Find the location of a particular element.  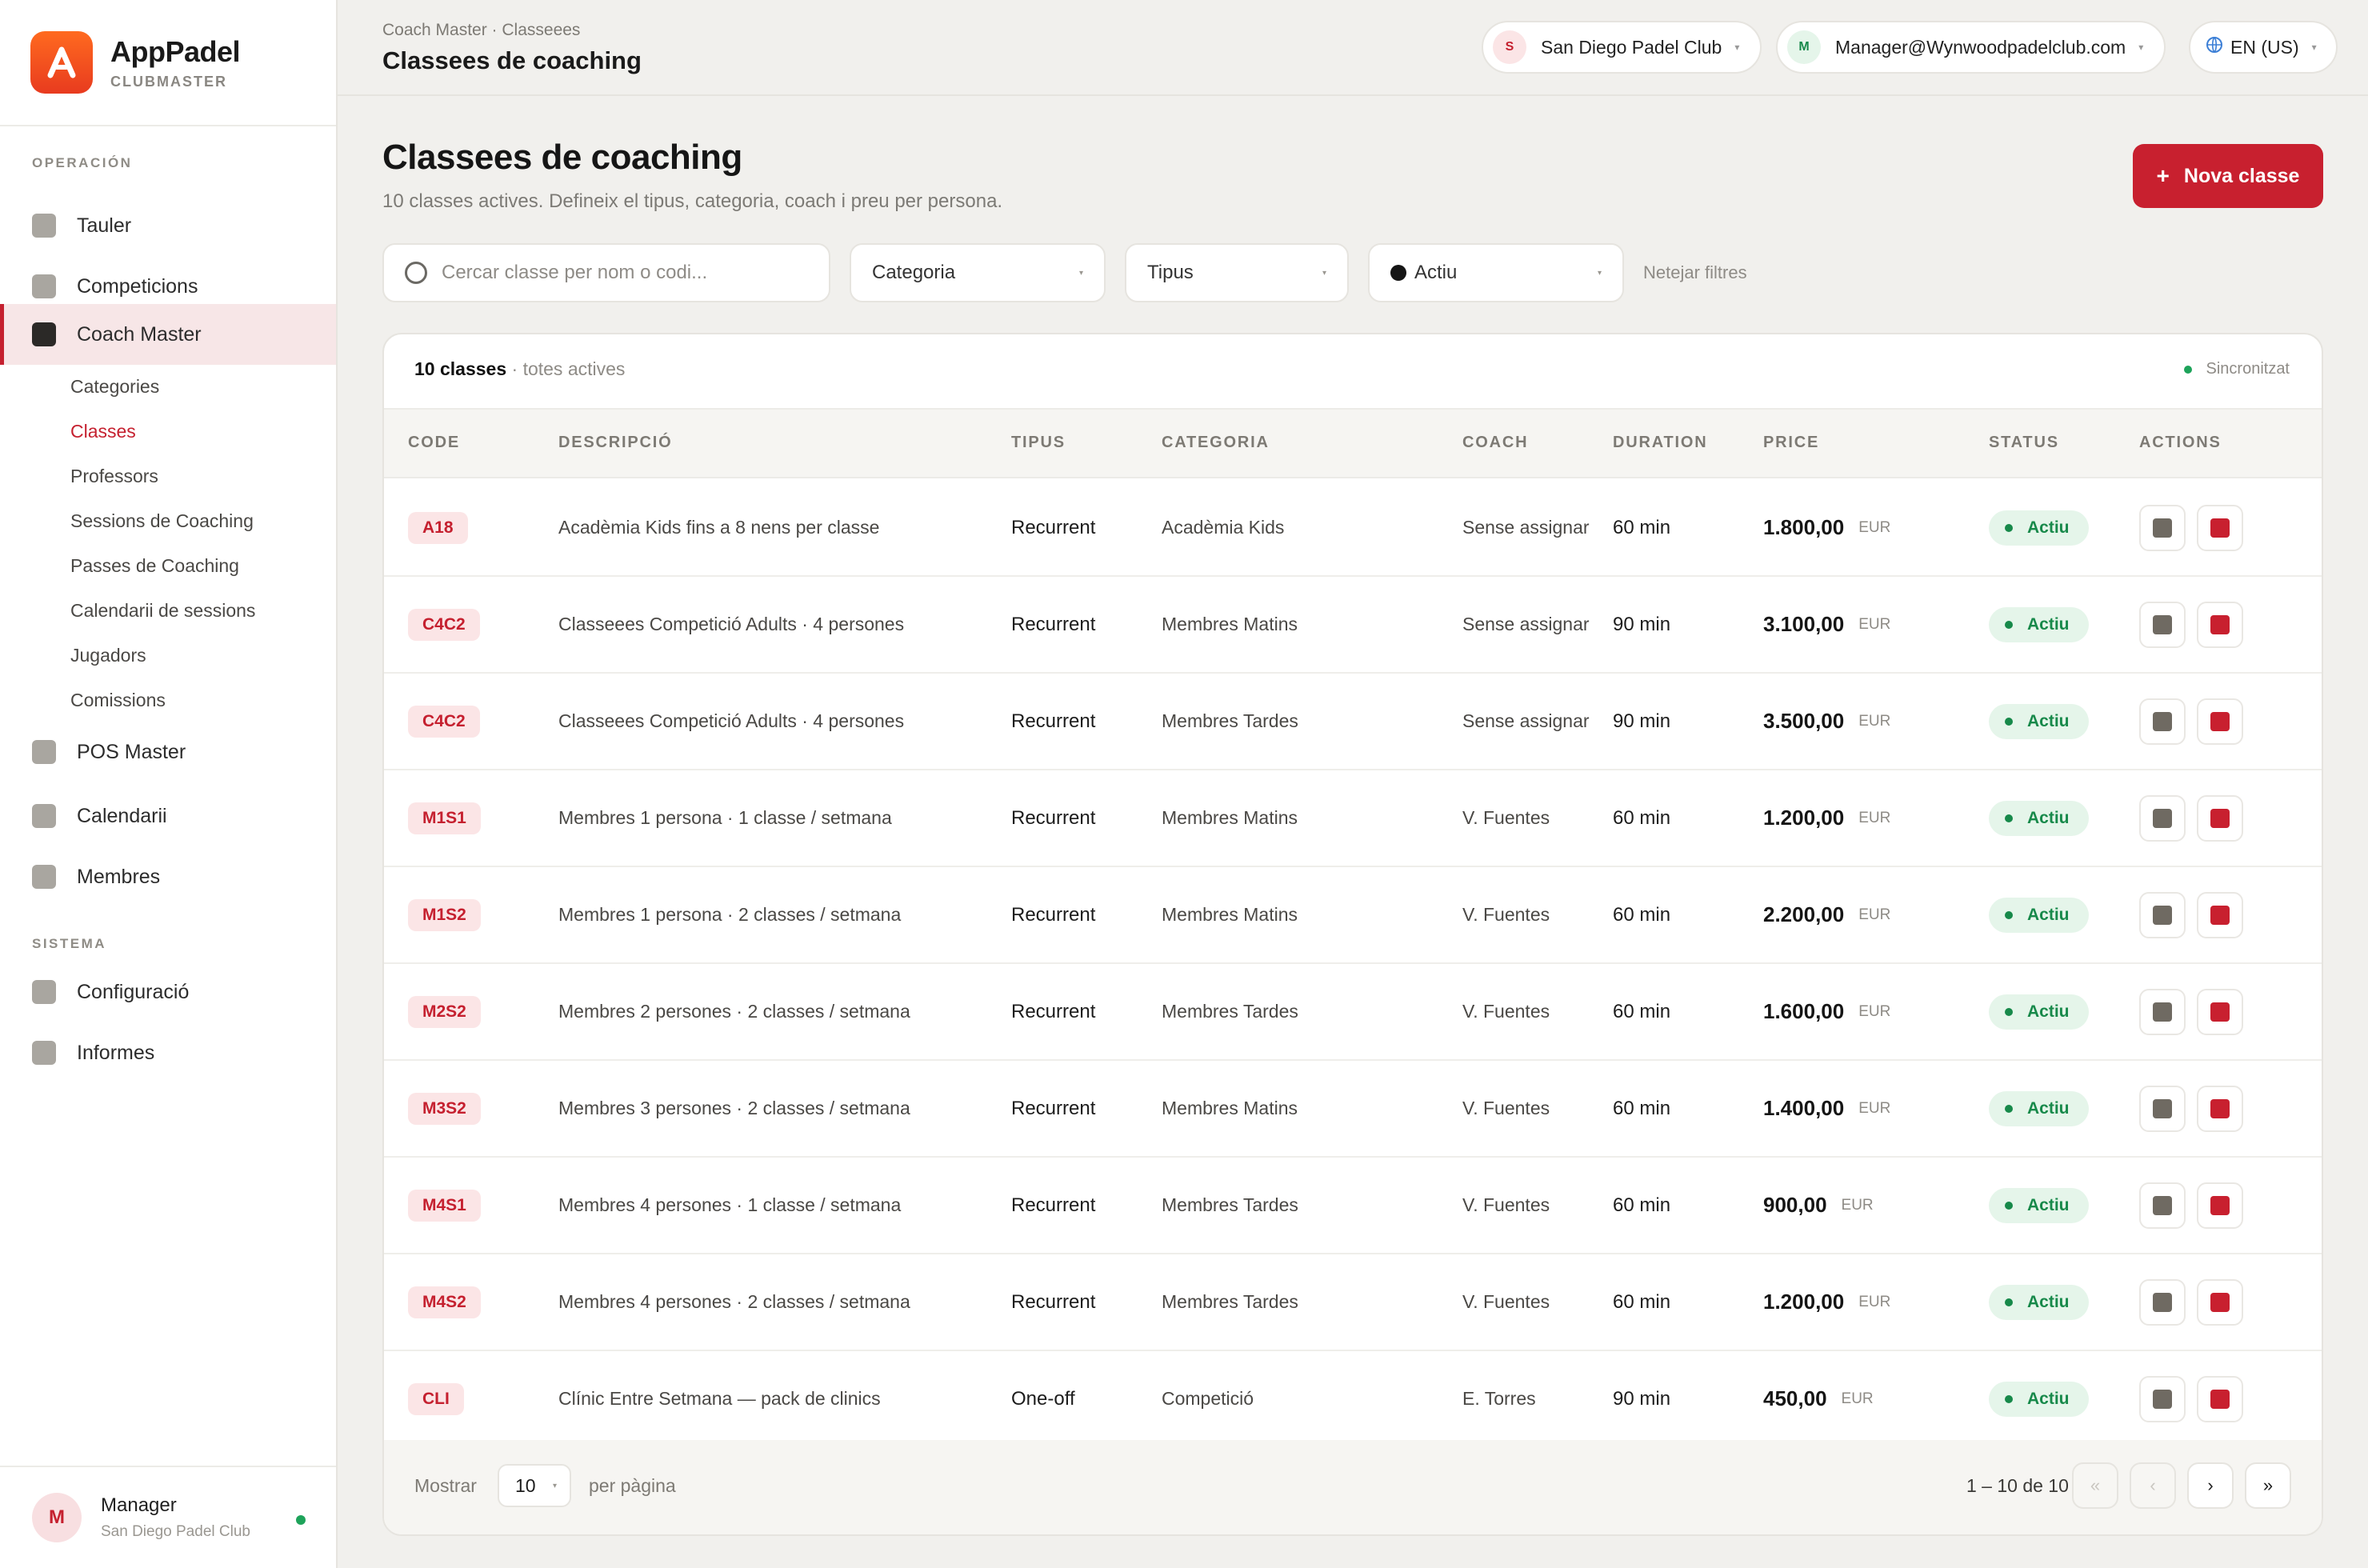

column-header: STATUS is located at coordinates (2024, 443).